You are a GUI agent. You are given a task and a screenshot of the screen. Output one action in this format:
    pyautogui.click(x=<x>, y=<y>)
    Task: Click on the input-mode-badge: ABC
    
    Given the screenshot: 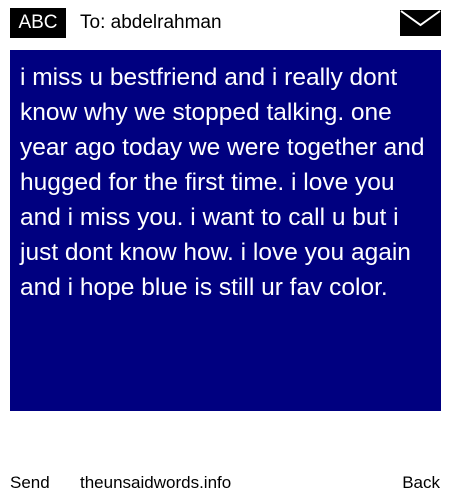 What is the action you would take?
    pyautogui.click(x=38, y=23)
    